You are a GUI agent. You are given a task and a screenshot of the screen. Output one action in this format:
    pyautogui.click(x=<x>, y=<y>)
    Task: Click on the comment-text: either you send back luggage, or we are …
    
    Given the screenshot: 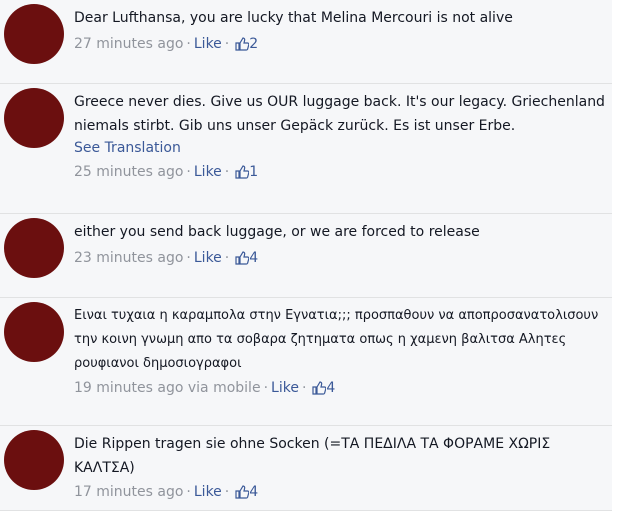 What is the action you would take?
    pyautogui.click(x=341, y=233)
    